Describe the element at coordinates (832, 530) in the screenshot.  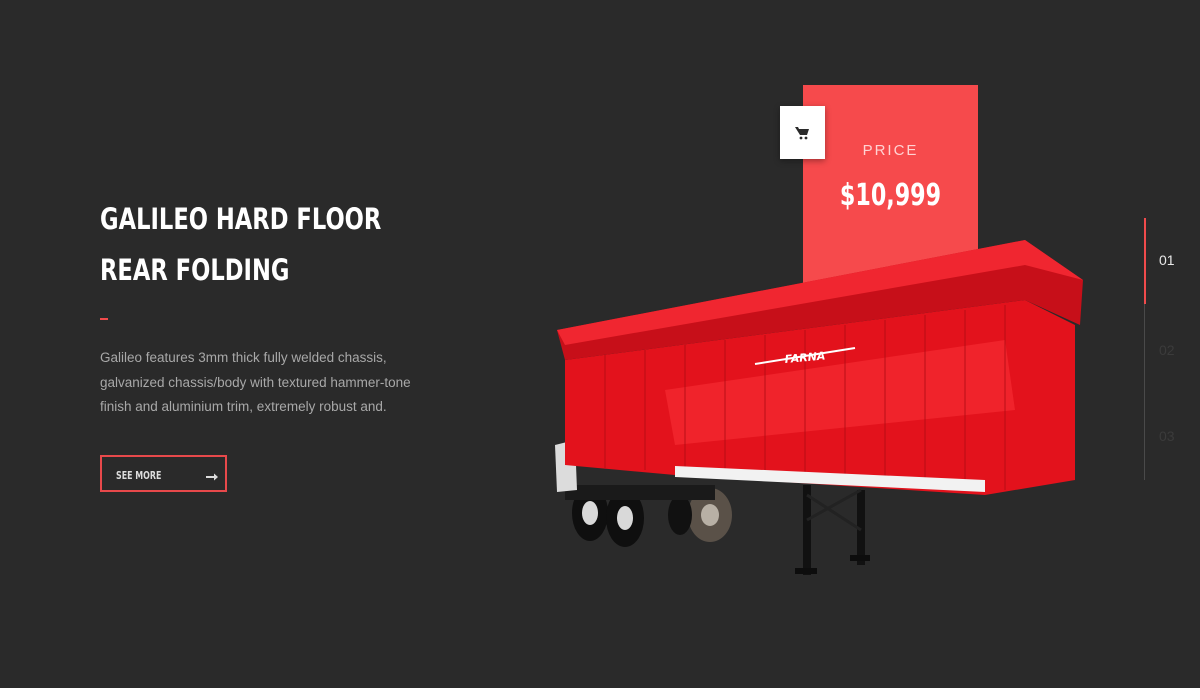
I see `landing-gear` at that location.